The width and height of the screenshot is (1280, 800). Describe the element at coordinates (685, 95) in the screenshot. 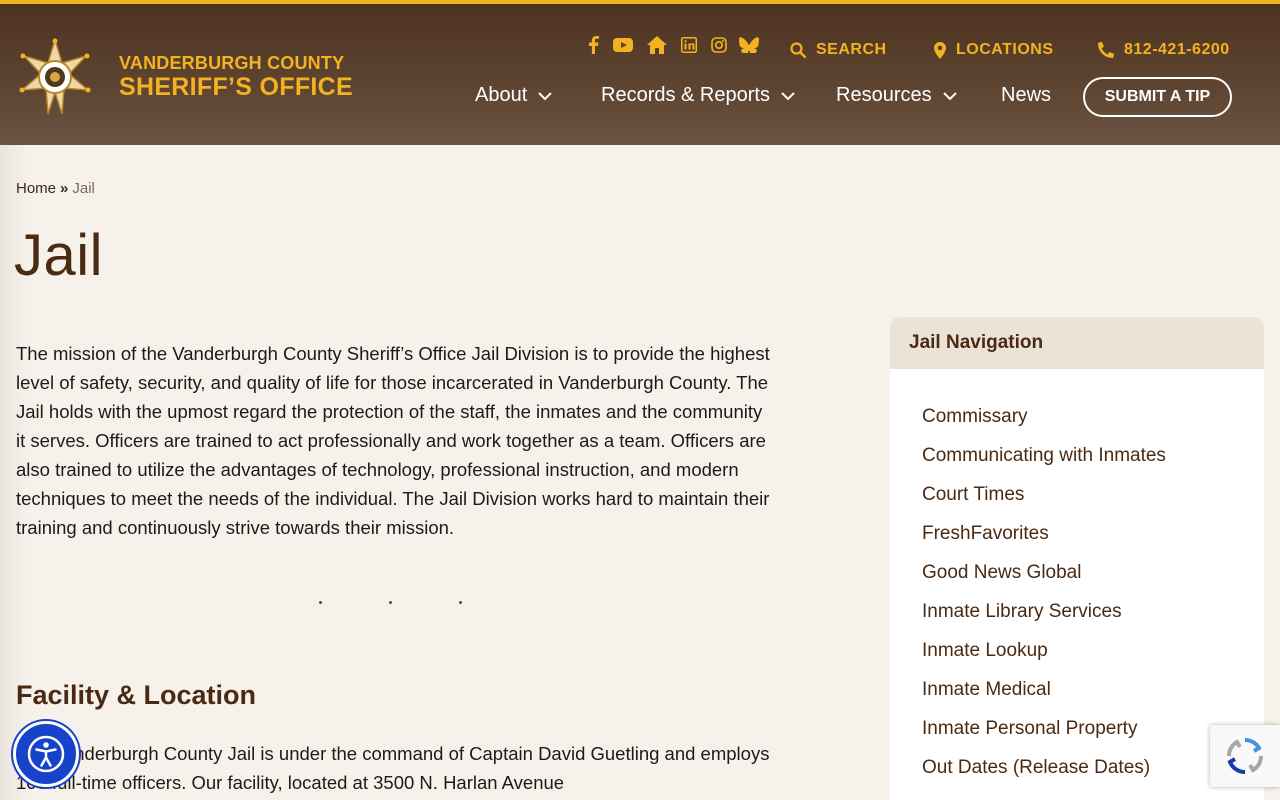

I see `nav-records-label: Records & Reports` at that location.